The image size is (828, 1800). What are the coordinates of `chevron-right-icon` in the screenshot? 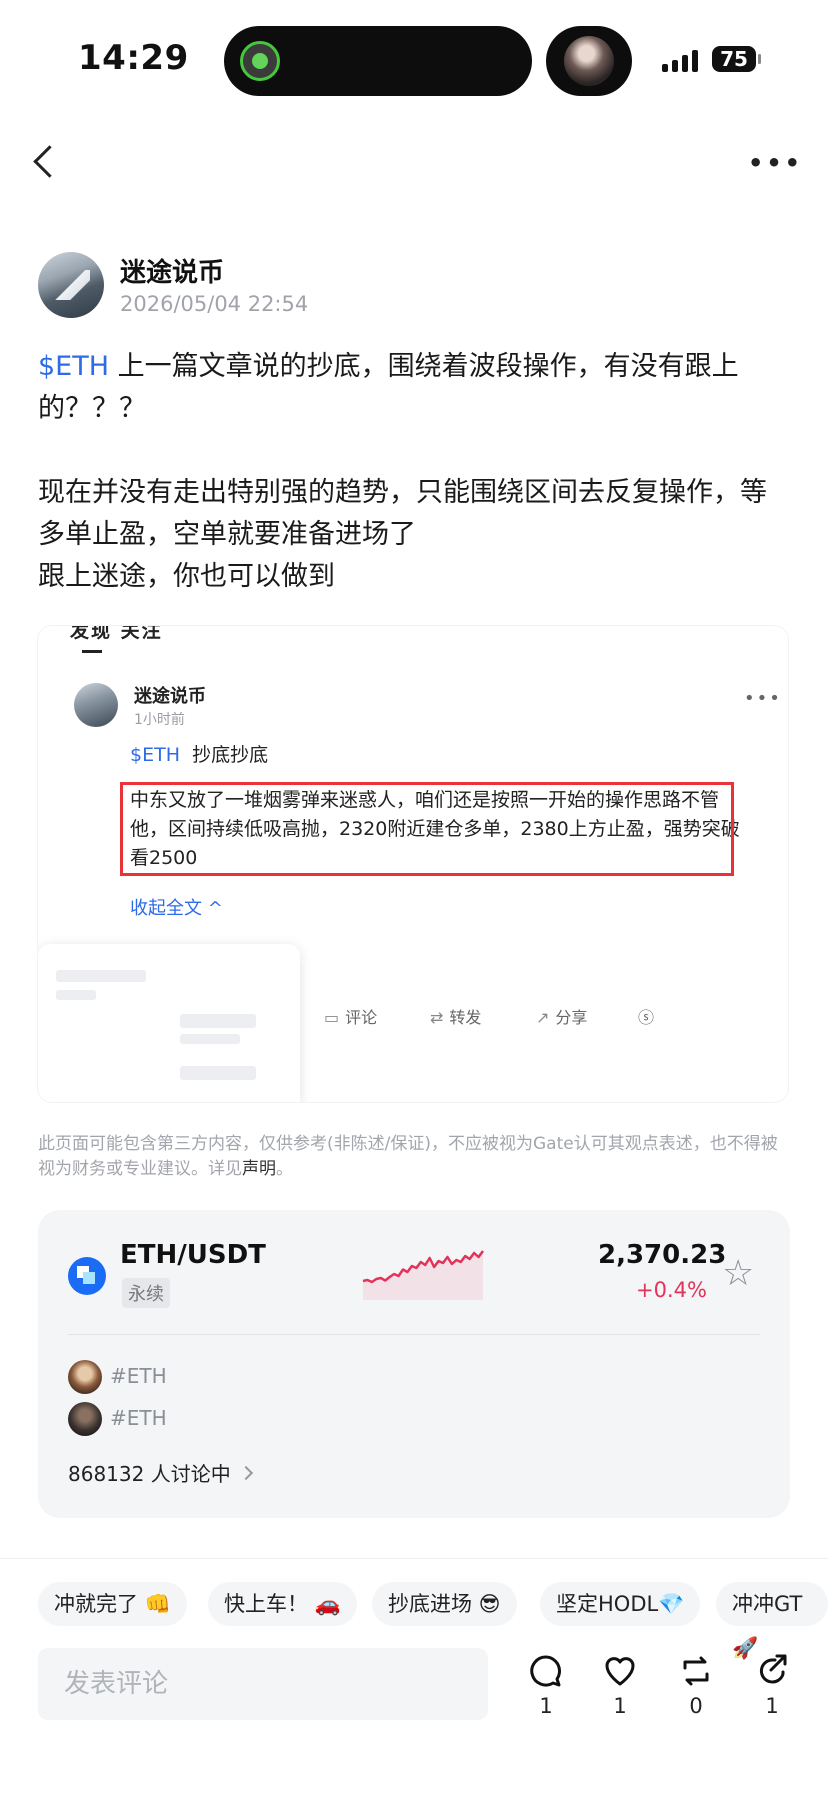 It's located at (245, 1473).